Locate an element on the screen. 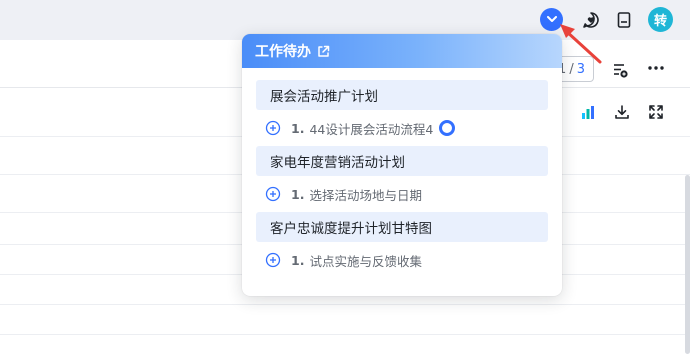 This screenshot has height=354, width=690. filter-list-add-icon is located at coordinates (621, 71).